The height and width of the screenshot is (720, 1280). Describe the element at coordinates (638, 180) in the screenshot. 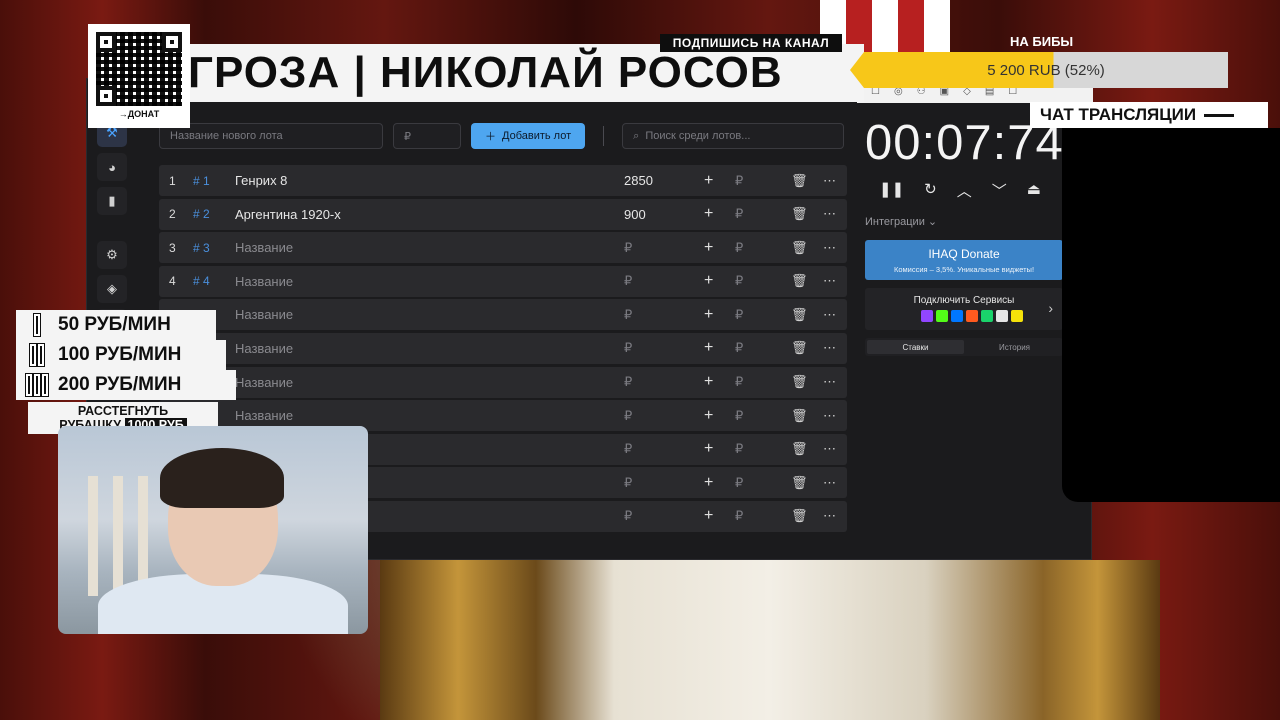

I see `lot-sum-input: 2850` at that location.